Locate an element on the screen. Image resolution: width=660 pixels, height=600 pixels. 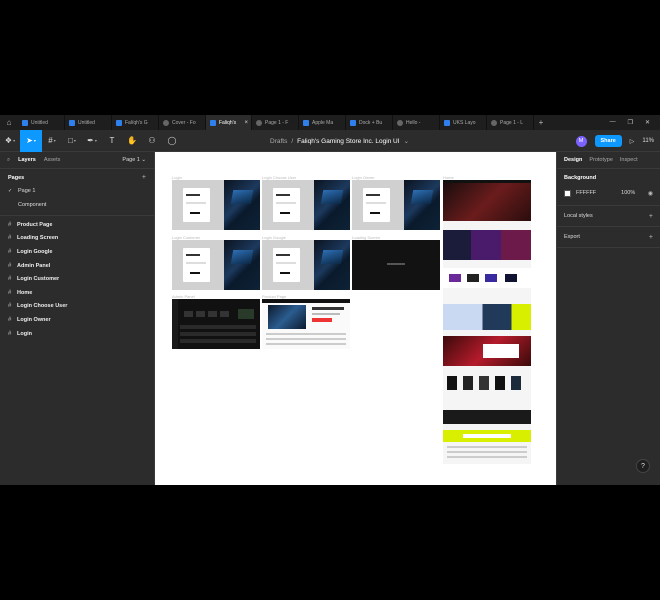
background-title: Background is located at coordinates (580, 178).